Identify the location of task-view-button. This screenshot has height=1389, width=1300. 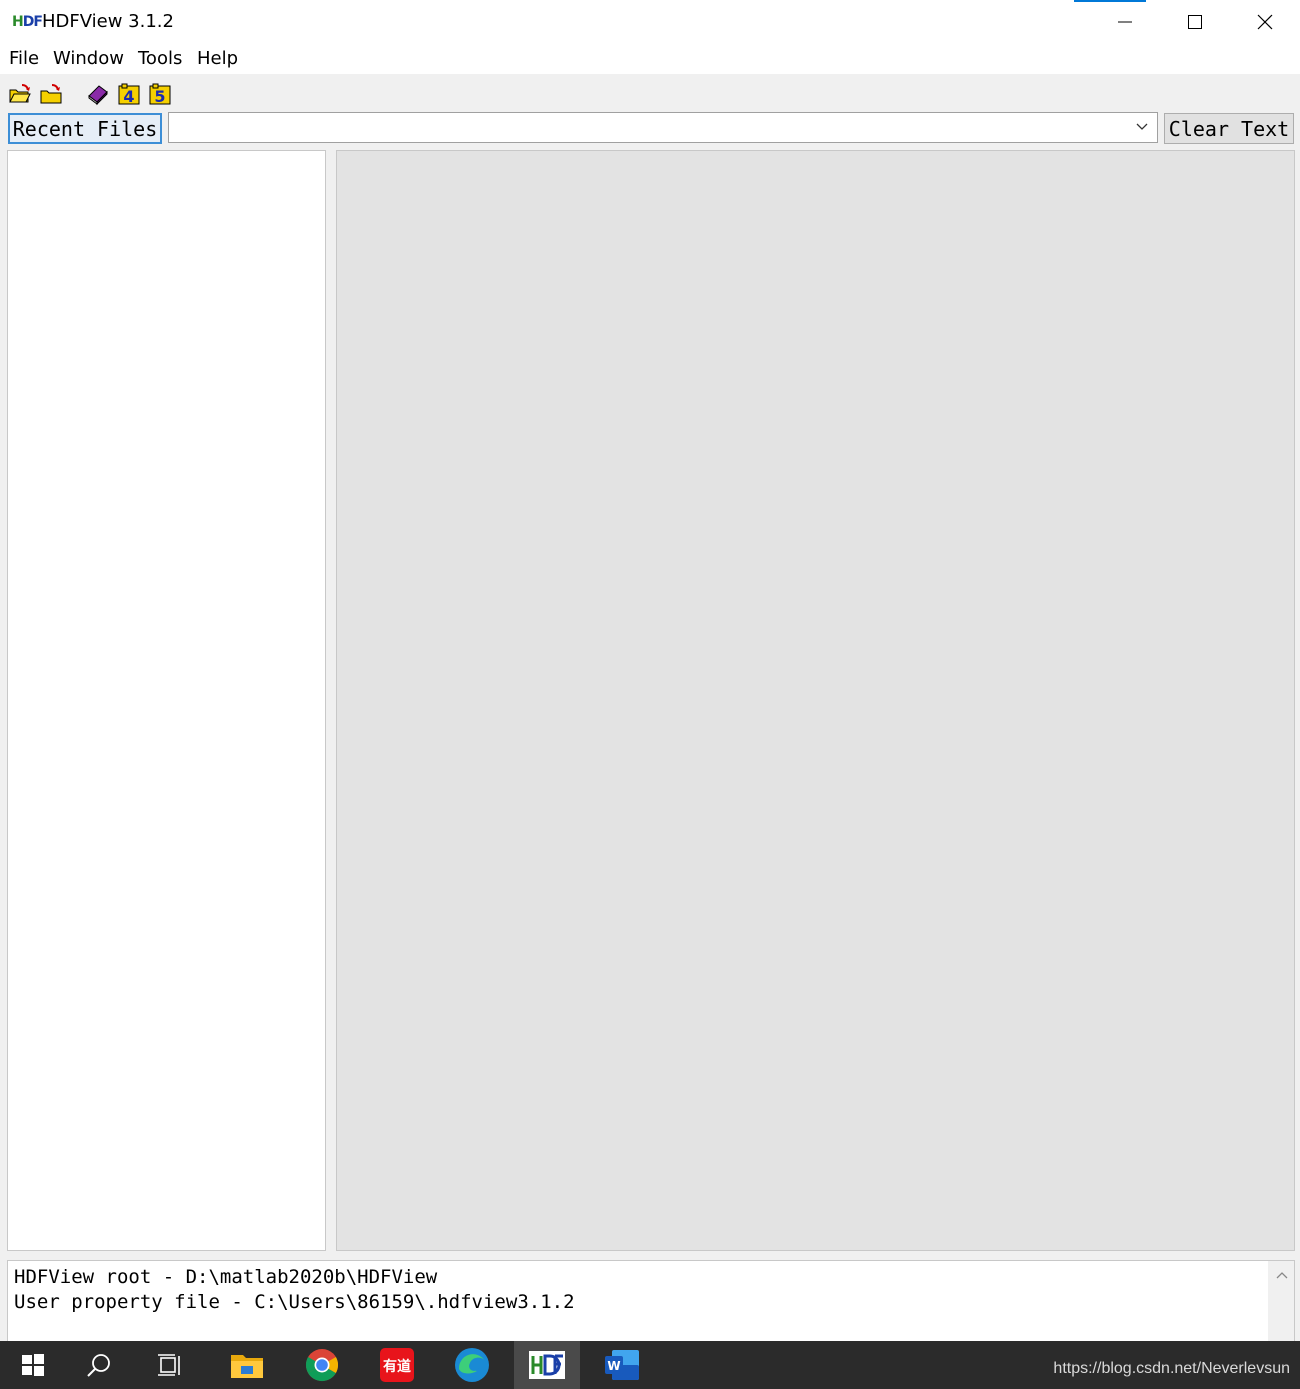
(171, 1365).